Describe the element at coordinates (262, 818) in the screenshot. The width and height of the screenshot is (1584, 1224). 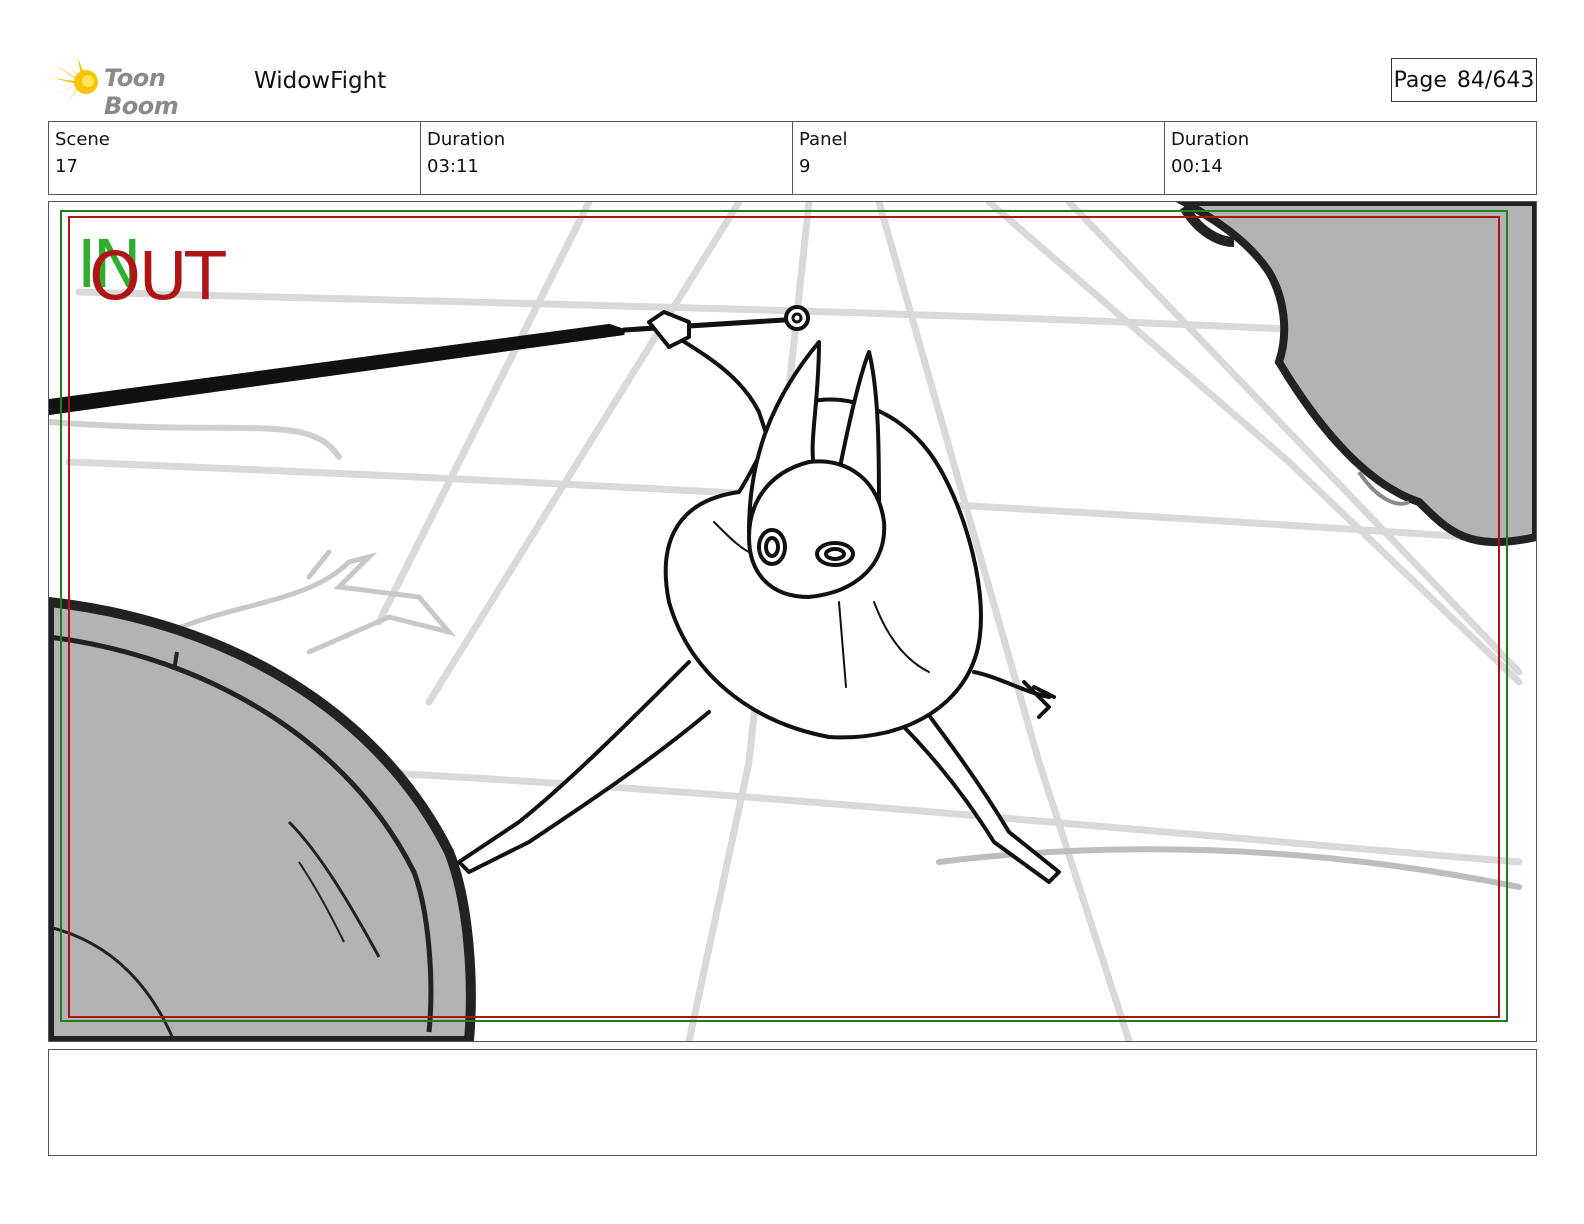
I see `shield-left` at that location.